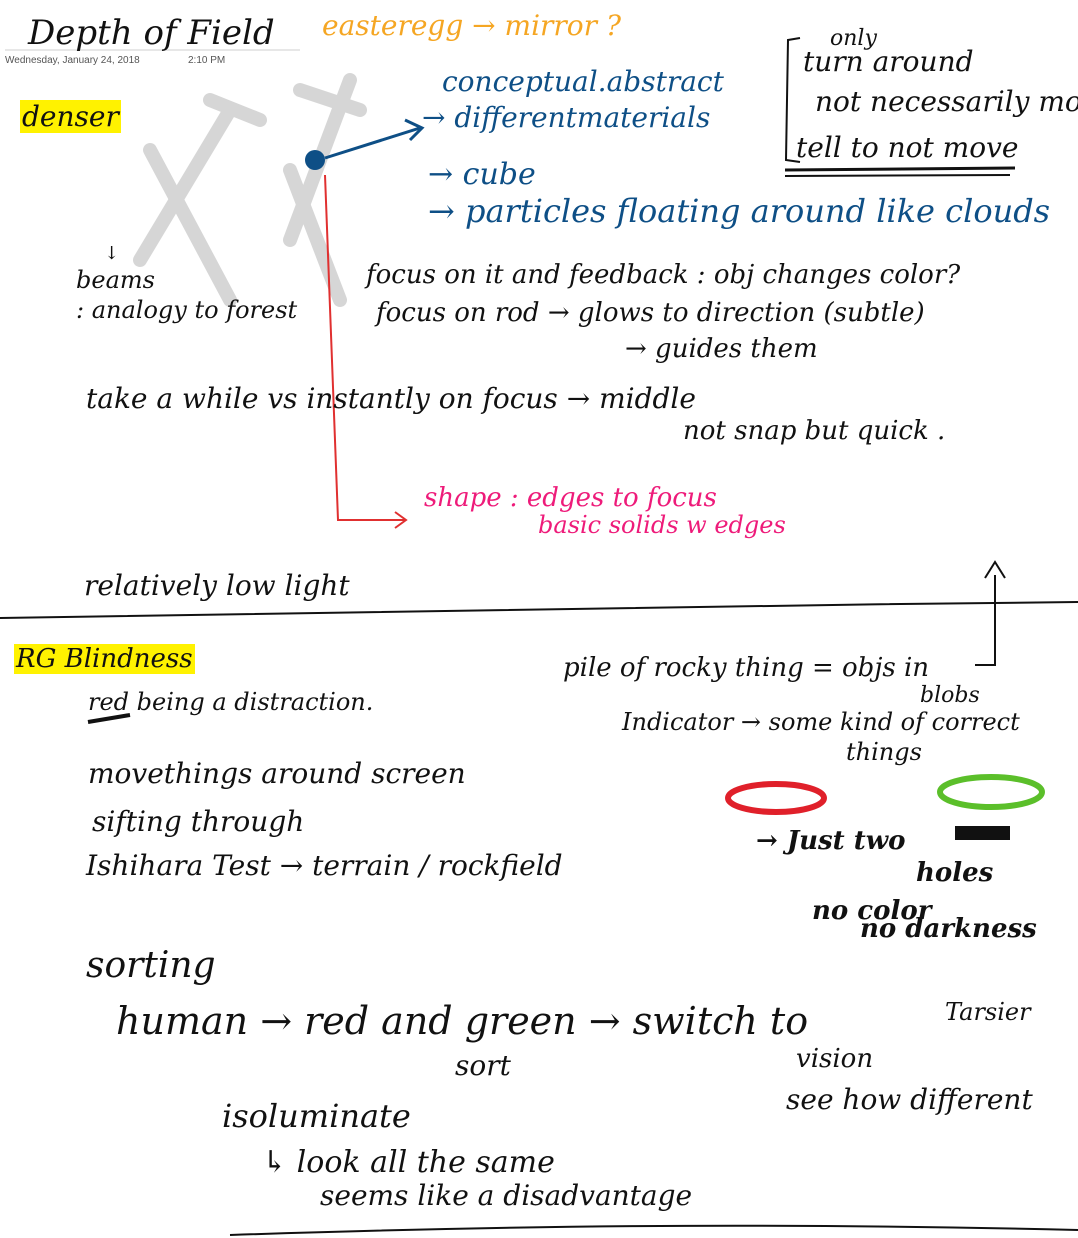 The image size is (1078, 1238). What do you see at coordinates (570, 498) in the screenshot?
I see `shape-edges-note: shape : edges to focus` at bounding box center [570, 498].